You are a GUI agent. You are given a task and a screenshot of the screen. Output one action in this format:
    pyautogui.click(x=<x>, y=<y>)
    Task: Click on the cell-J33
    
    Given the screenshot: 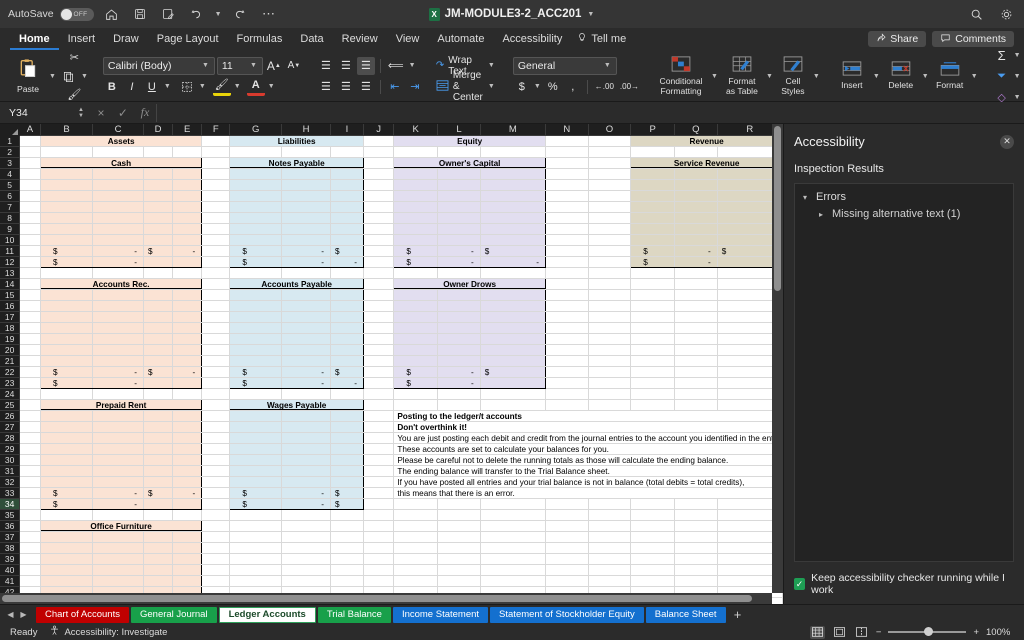 What is the action you would take?
    pyautogui.click(x=379, y=493)
    